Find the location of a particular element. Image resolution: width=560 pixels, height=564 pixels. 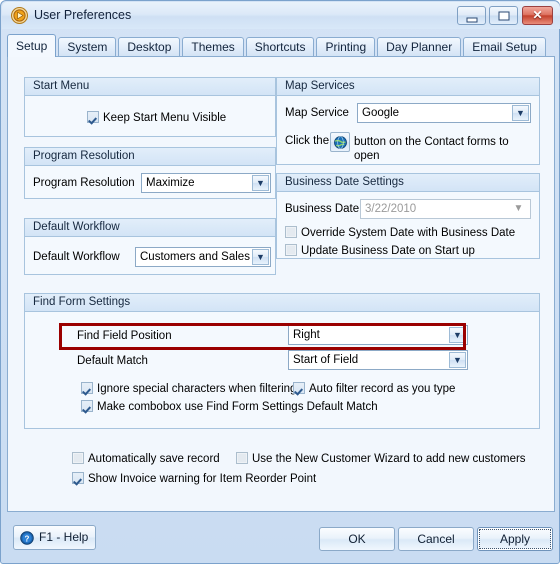

map-hint-after: button on the Contact forms to open is located at coordinates (431, 149).